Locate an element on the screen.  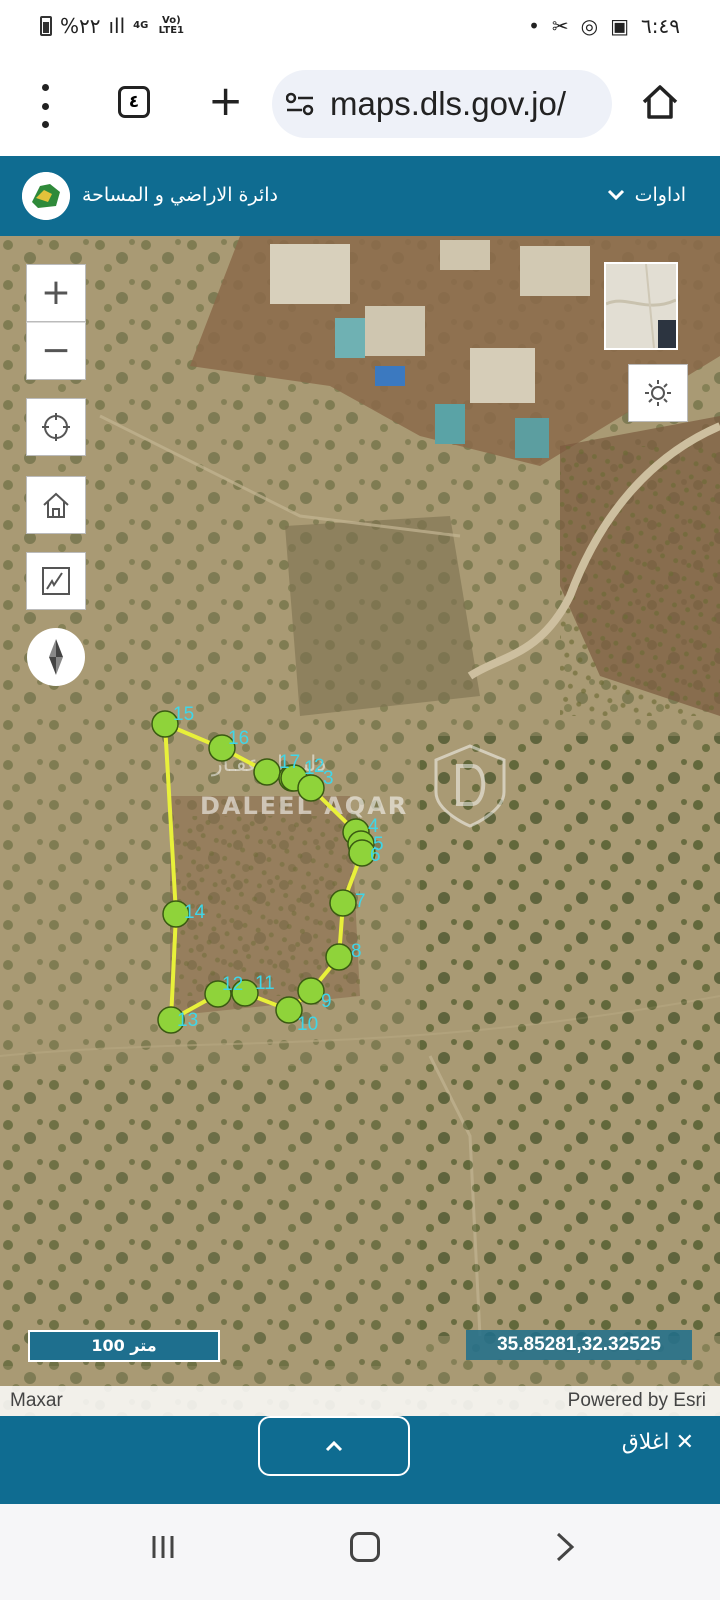
tools-menu: اداوات is located at coordinates (646, 195).